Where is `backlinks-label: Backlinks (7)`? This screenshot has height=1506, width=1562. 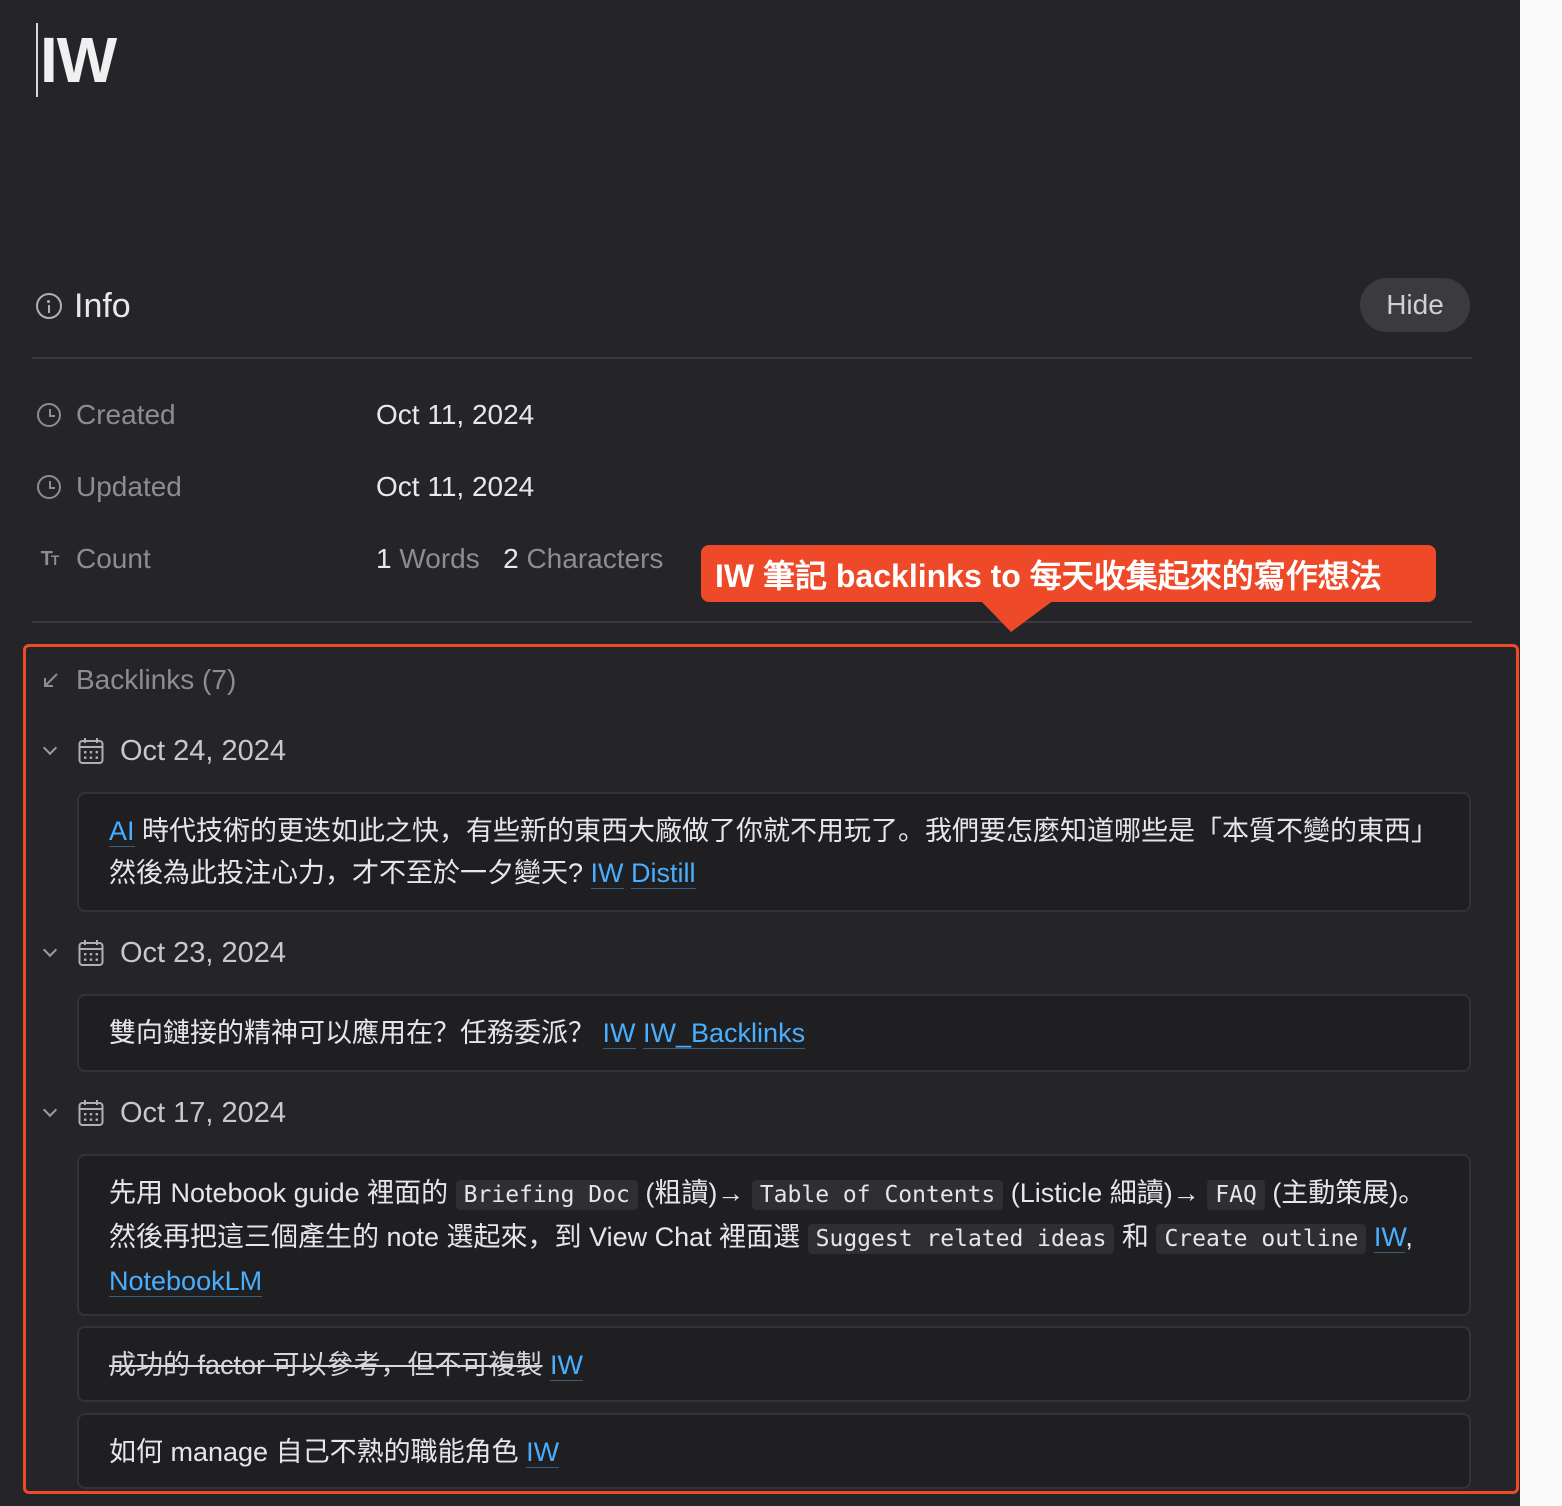 backlinks-label: Backlinks (7) is located at coordinates (156, 679).